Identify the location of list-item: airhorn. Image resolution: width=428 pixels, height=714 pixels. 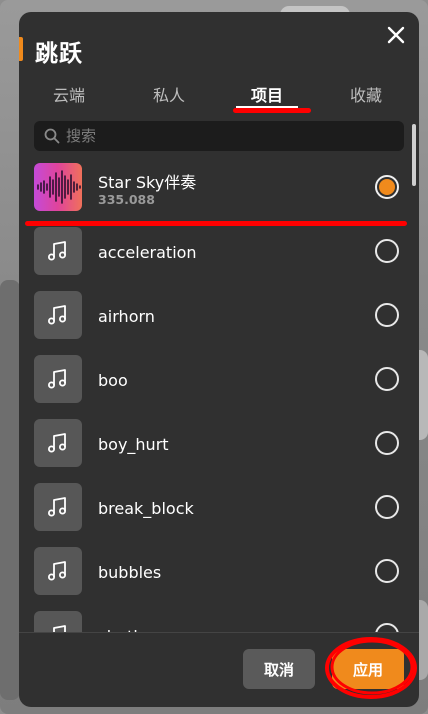
(214, 318).